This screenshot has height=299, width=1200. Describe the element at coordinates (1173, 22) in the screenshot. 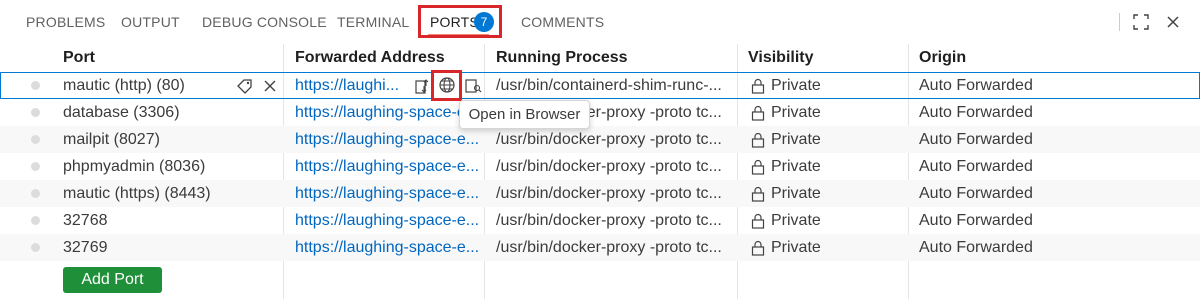

I see `close-icon` at that location.